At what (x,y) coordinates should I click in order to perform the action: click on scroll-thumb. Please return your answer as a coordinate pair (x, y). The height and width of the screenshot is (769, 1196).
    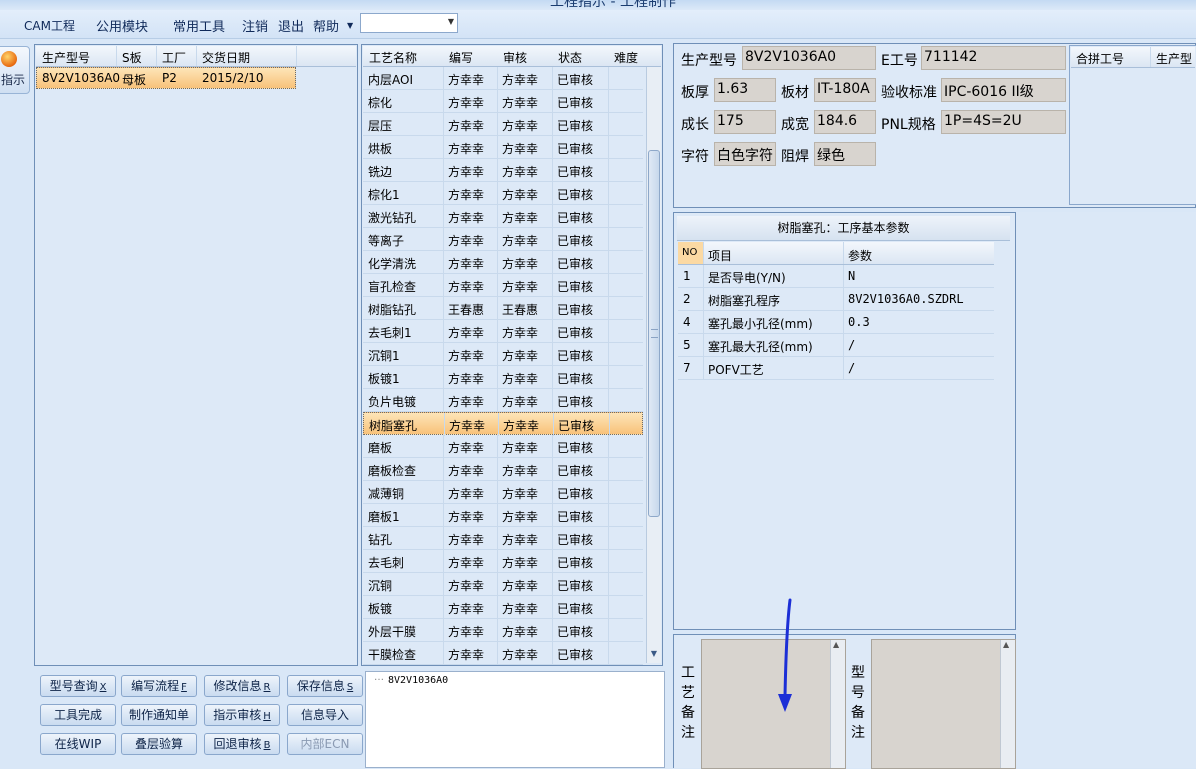
    Looking at the image, I should click on (654, 333).